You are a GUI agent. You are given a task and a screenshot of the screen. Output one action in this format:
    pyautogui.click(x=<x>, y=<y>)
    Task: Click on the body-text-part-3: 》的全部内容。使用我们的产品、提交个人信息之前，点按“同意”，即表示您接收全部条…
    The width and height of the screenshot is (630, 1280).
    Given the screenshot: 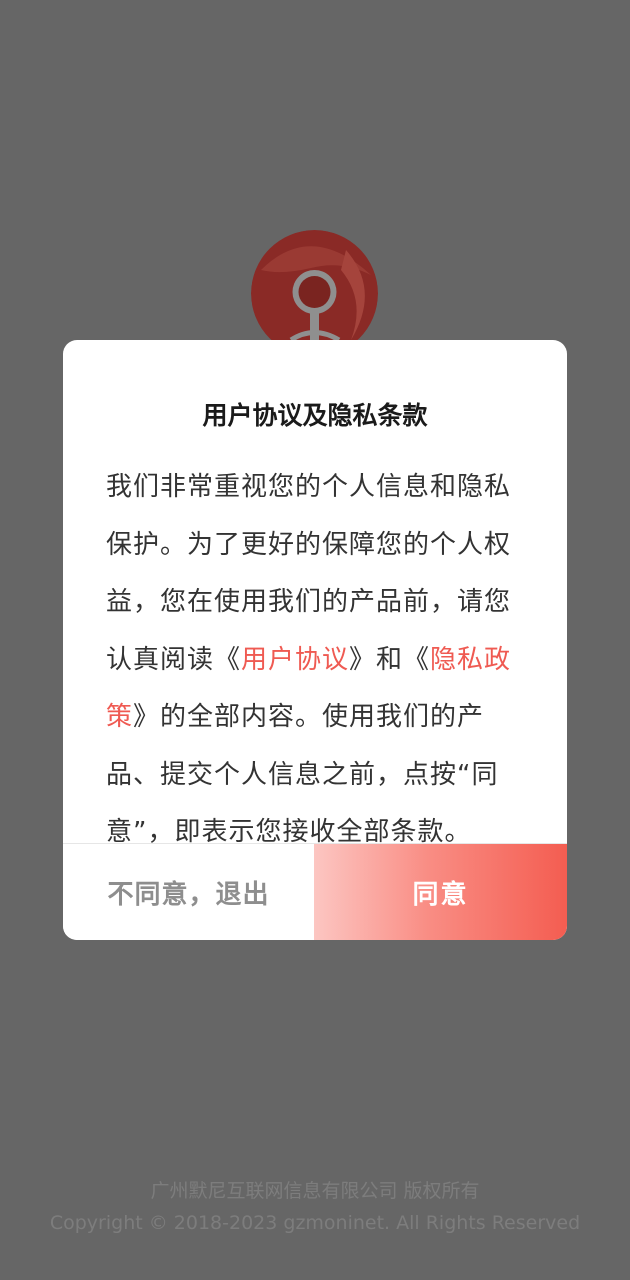 What is the action you would take?
    pyautogui.click(x=302, y=773)
    